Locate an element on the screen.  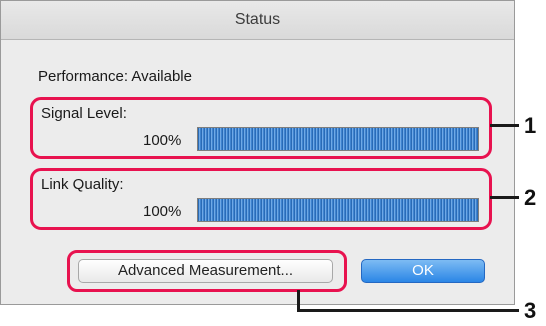
signal-level-bar is located at coordinates (338, 139).